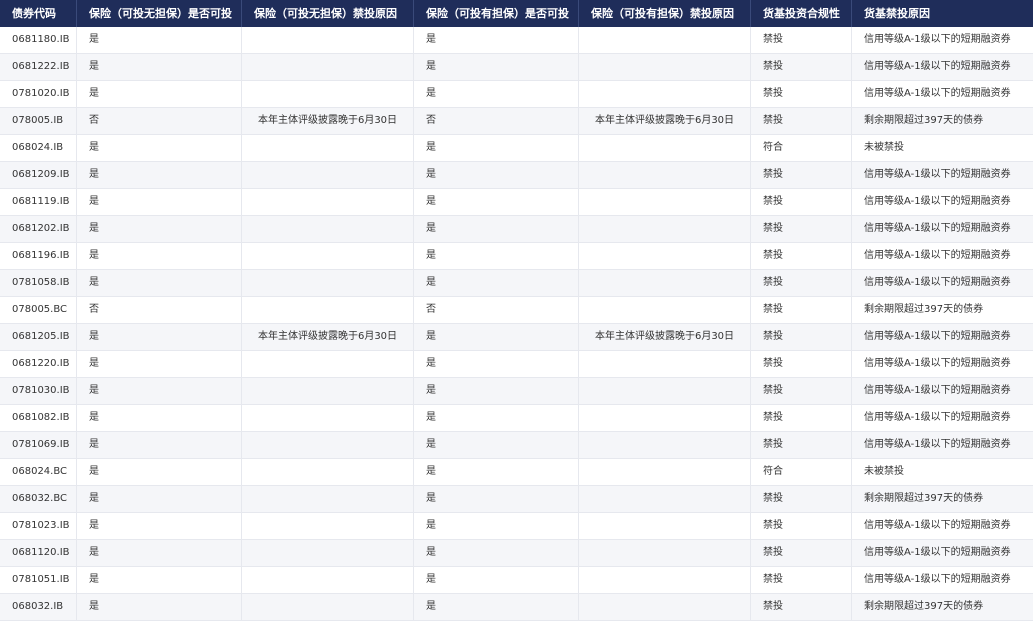 Image resolution: width=1033 pixels, height=623 pixels. I want to click on header-unsecured-investable: 保险（可投无担保）是否可投, so click(159, 13).